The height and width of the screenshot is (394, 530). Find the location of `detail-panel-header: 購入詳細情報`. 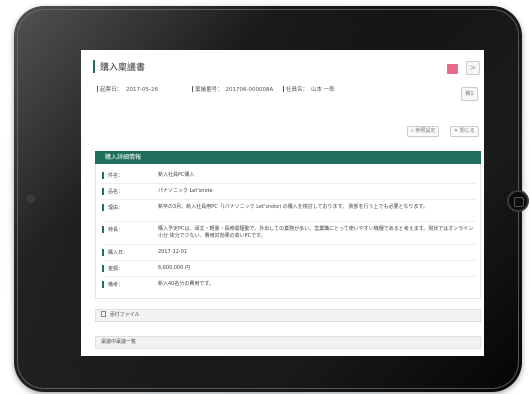

detail-panel-header: 購入詳細情報 is located at coordinates (288, 157).